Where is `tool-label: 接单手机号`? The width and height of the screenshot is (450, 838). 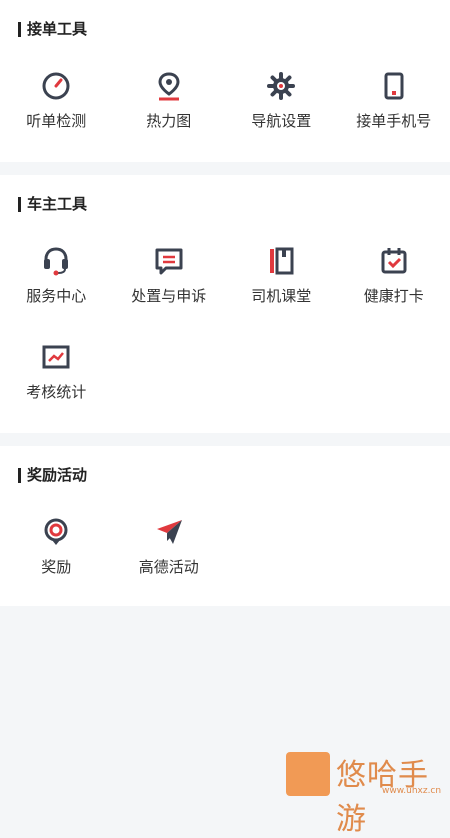 tool-label: 接单手机号 is located at coordinates (393, 120).